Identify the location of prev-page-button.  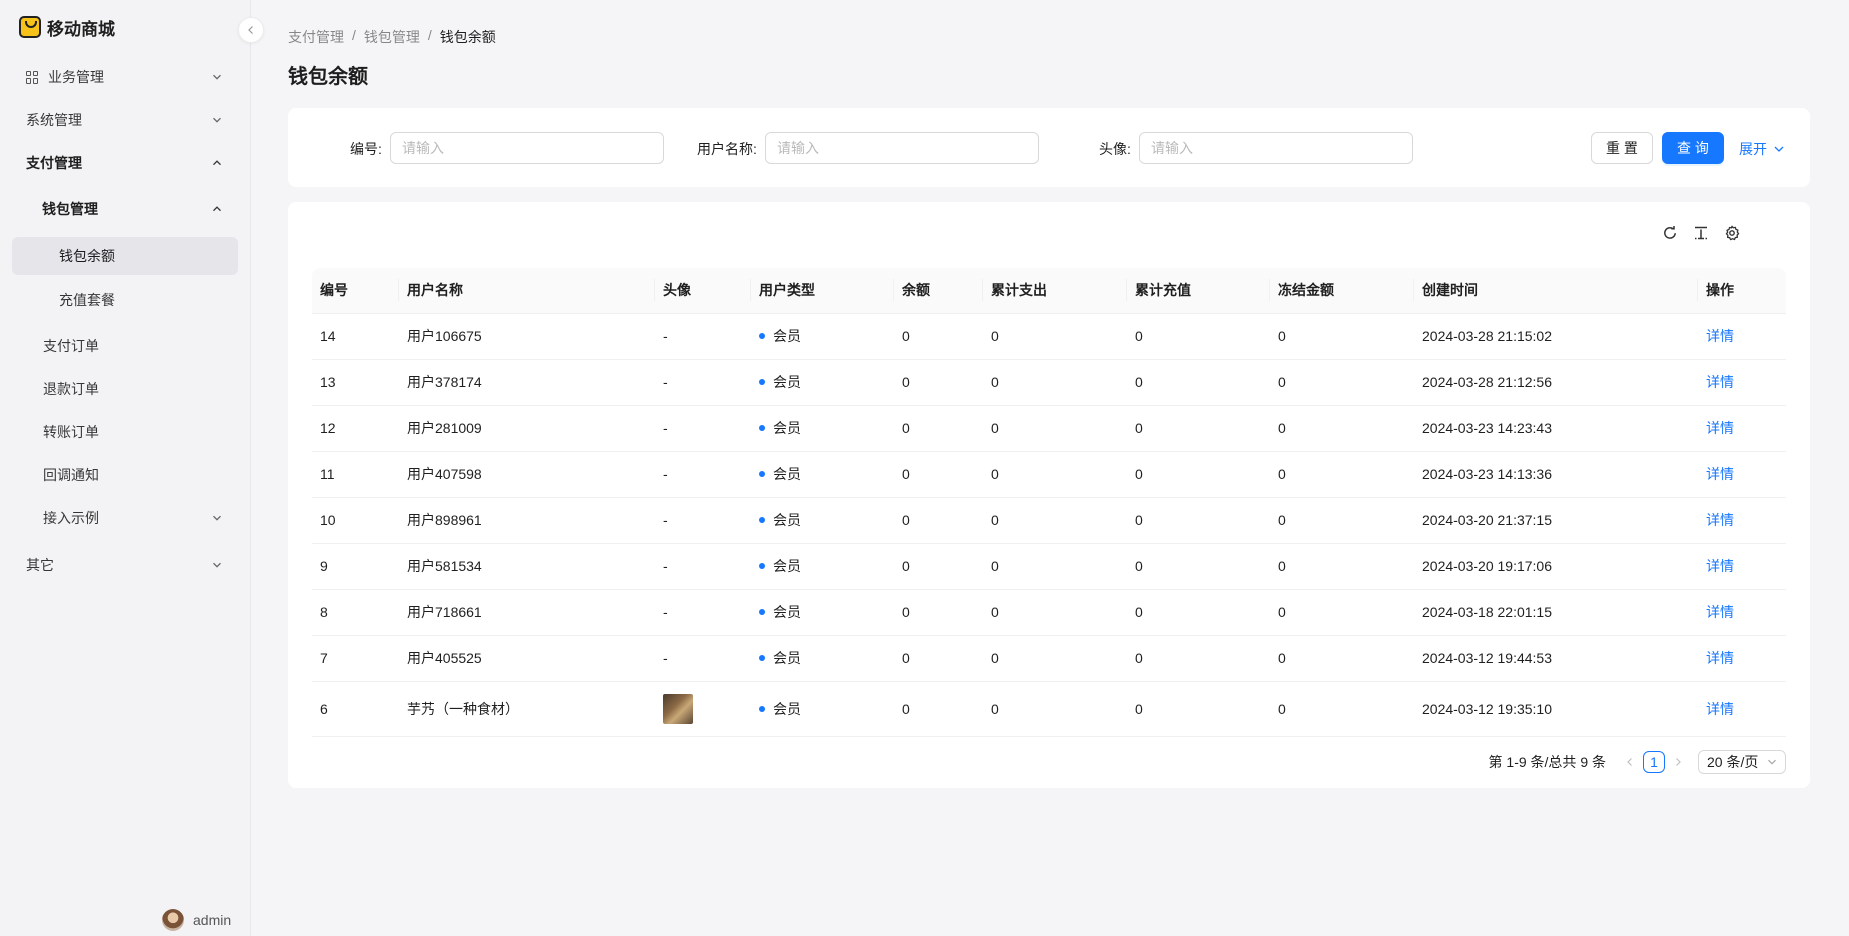
(1630, 762).